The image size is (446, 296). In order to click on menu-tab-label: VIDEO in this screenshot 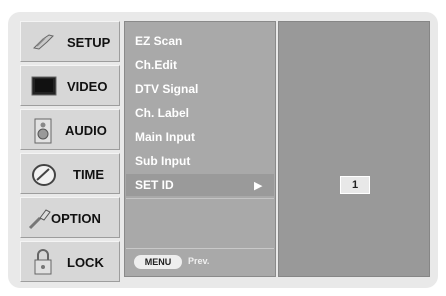, I will do `click(87, 86)`.